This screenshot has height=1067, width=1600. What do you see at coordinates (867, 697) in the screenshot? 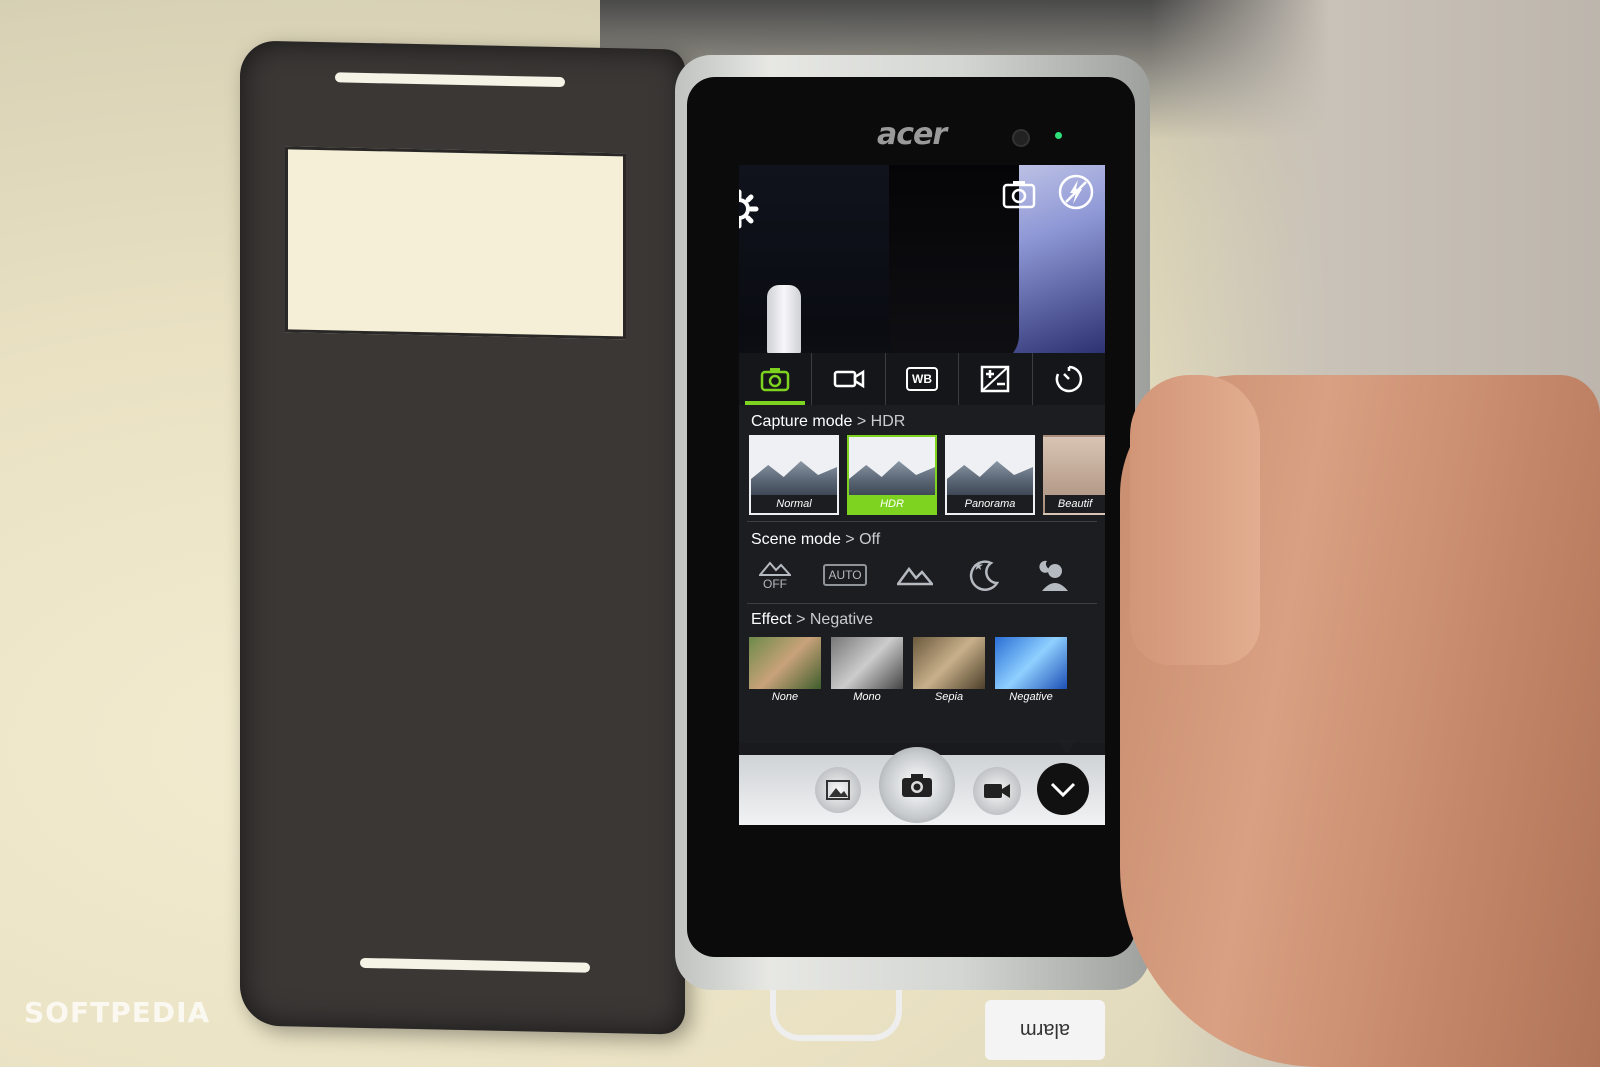
I see `effect-item-label: Mono` at bounding box center [867, 697].